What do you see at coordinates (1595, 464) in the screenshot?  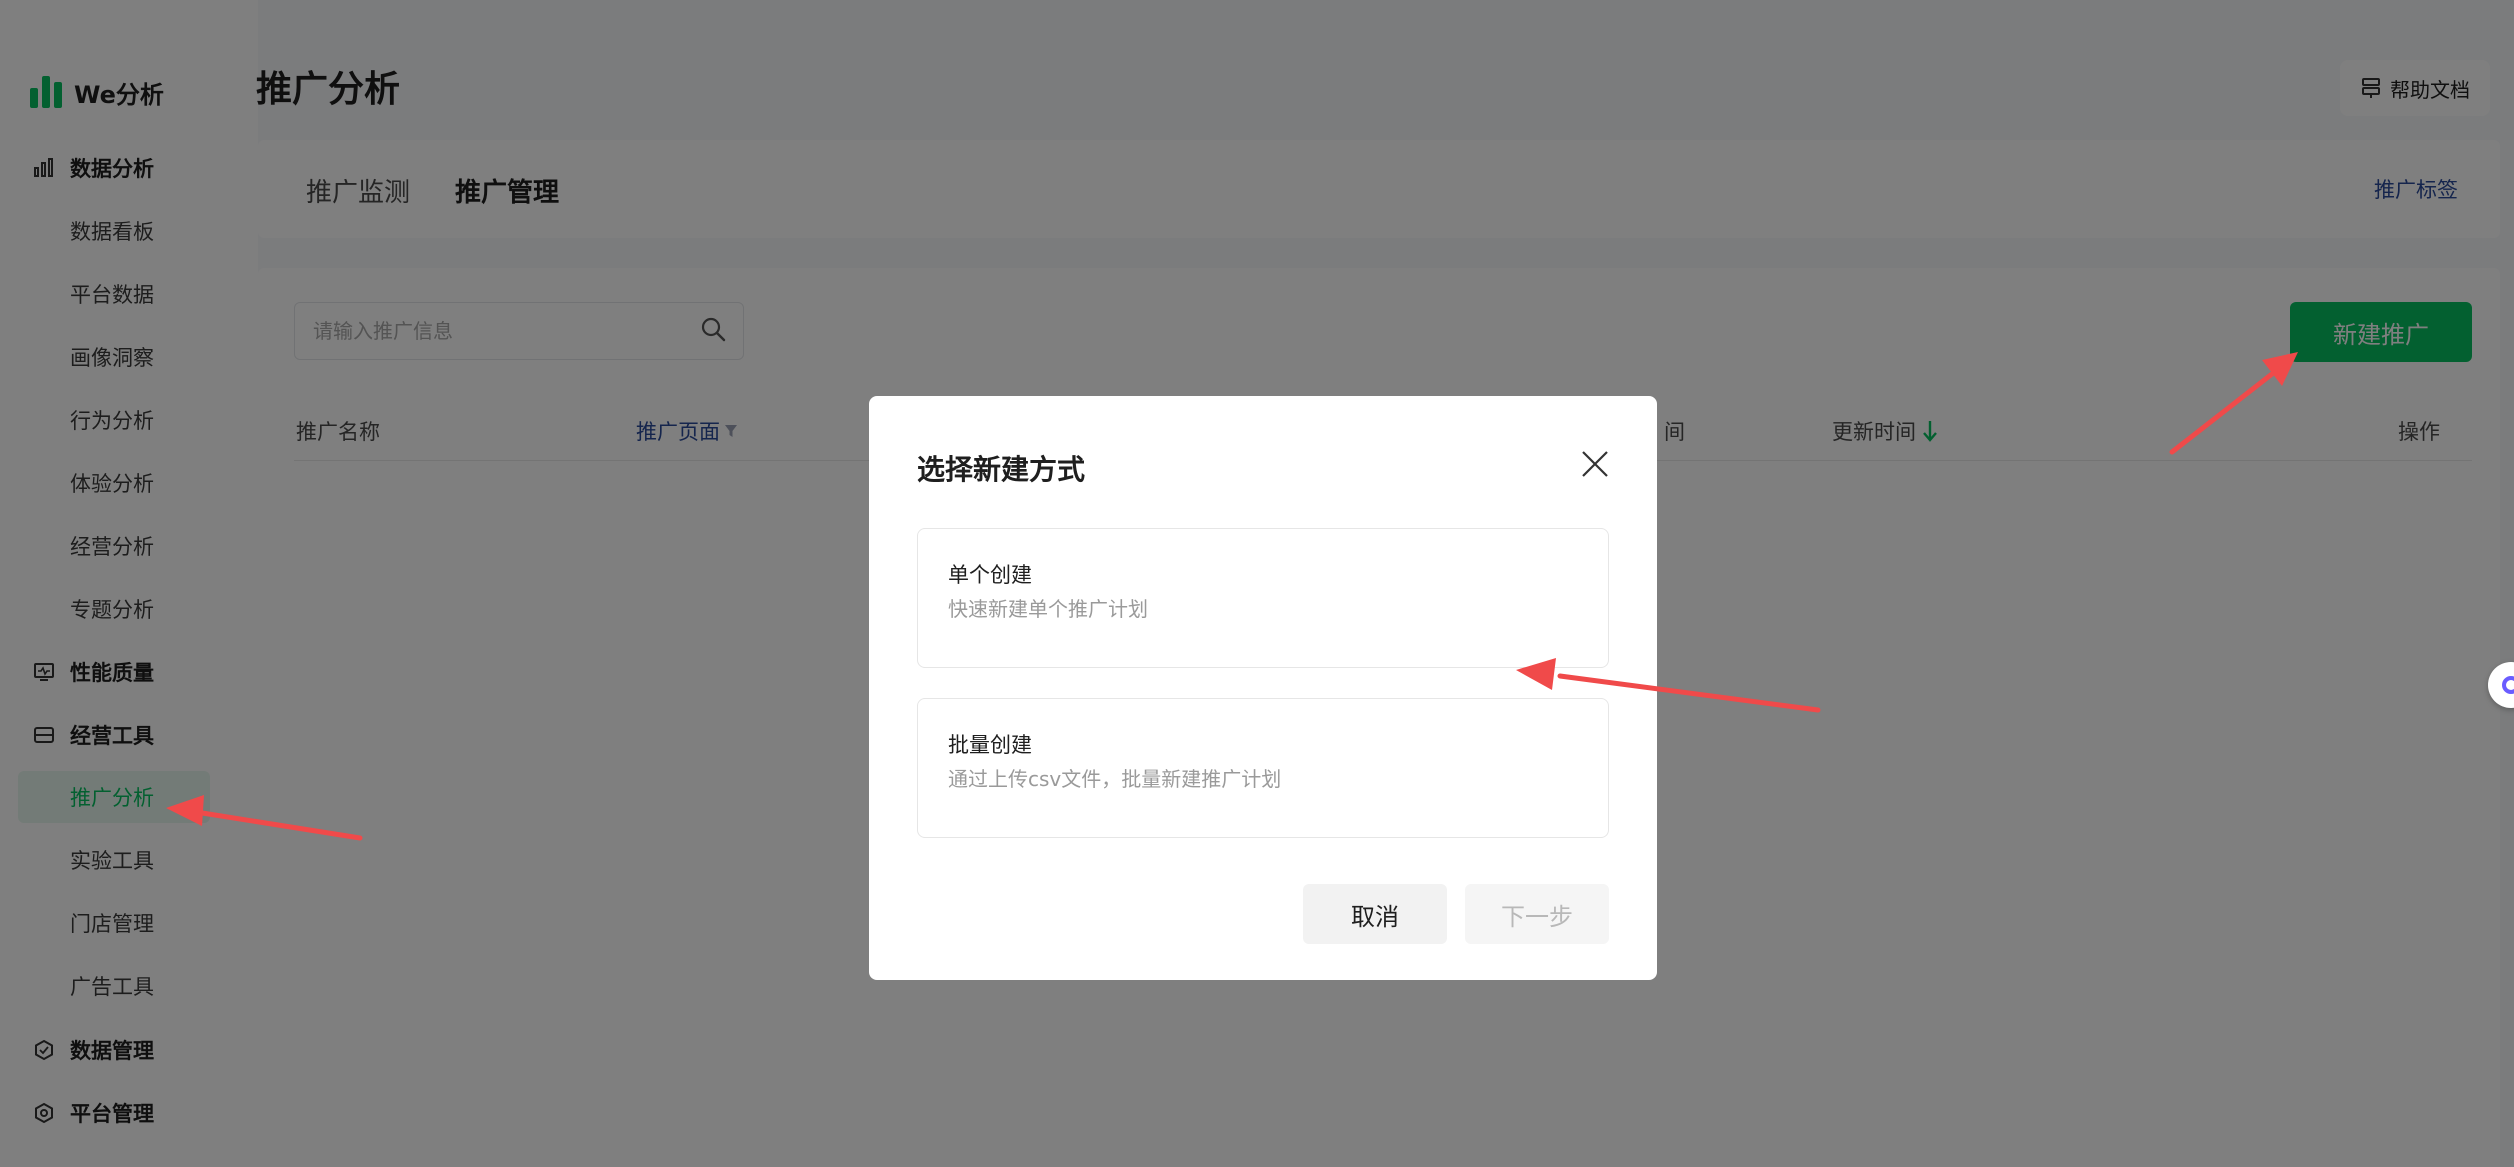 I see `close-icon` at bounding box center [1595, 464].